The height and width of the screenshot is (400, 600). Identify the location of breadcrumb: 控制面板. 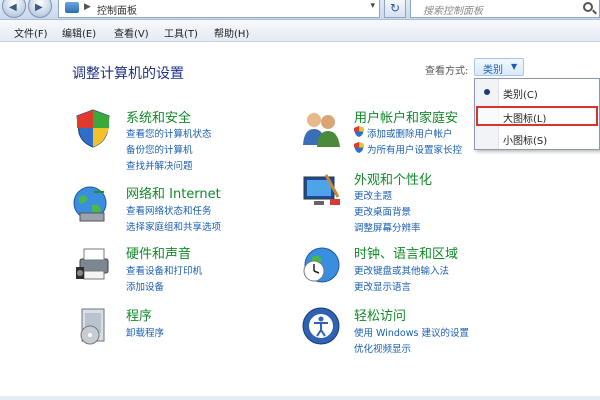
(117, 9).